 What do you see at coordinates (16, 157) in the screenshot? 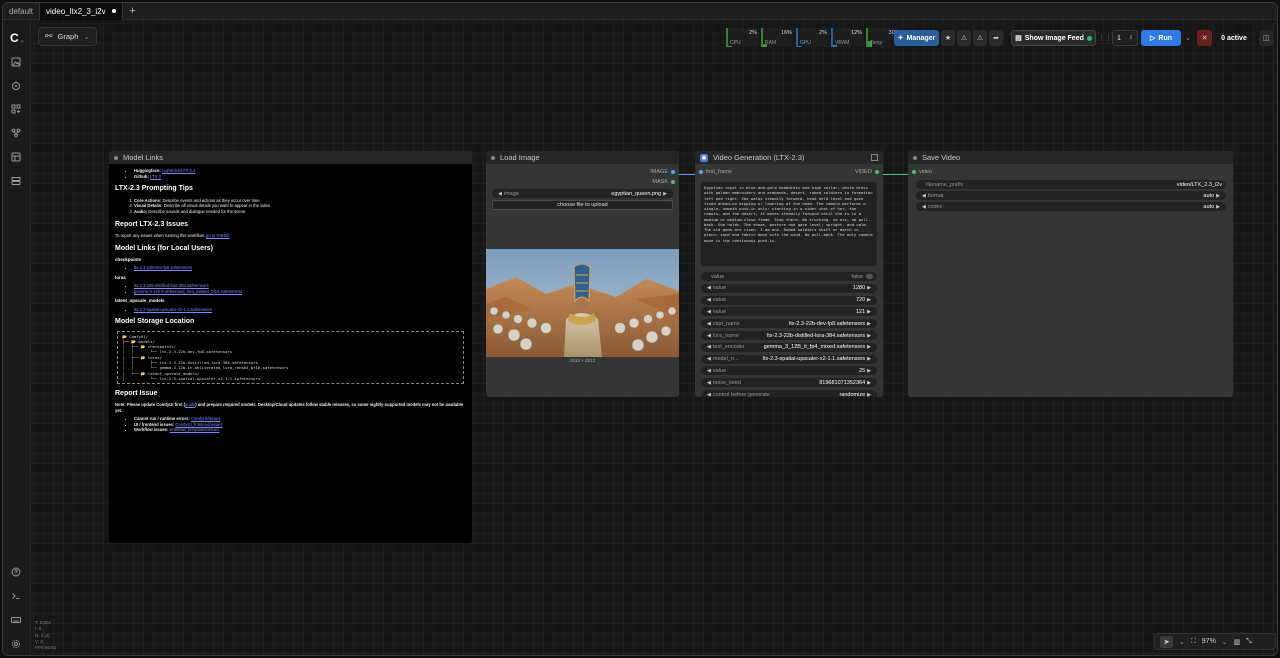
I see `templates-icon` at bounding box center [16, 157].